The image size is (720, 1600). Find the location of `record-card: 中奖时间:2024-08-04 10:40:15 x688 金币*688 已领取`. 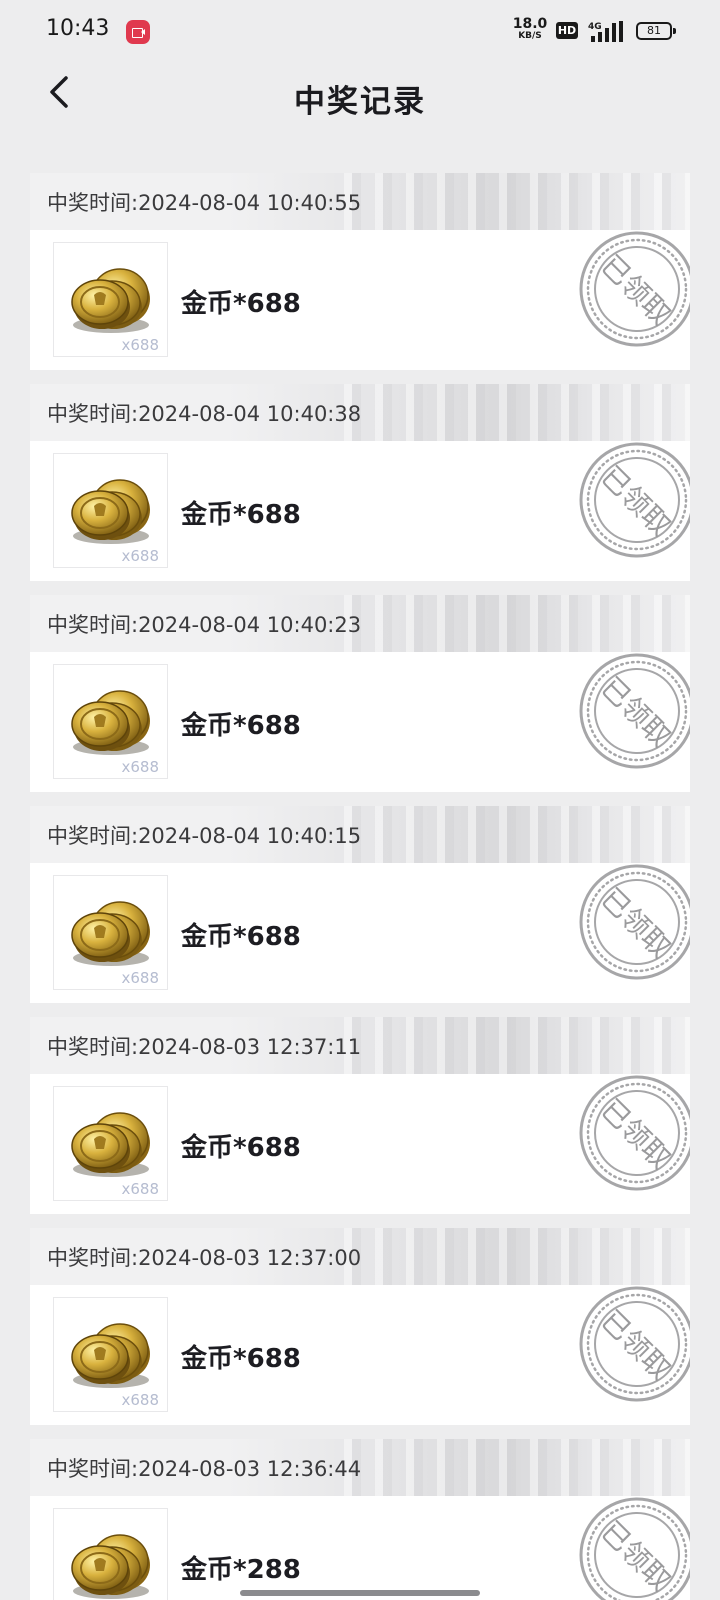

record-card: 中奖时间:2024-08-04 10:40:15 x688 金币*688 已领取 is located at coordinates (360, 904).